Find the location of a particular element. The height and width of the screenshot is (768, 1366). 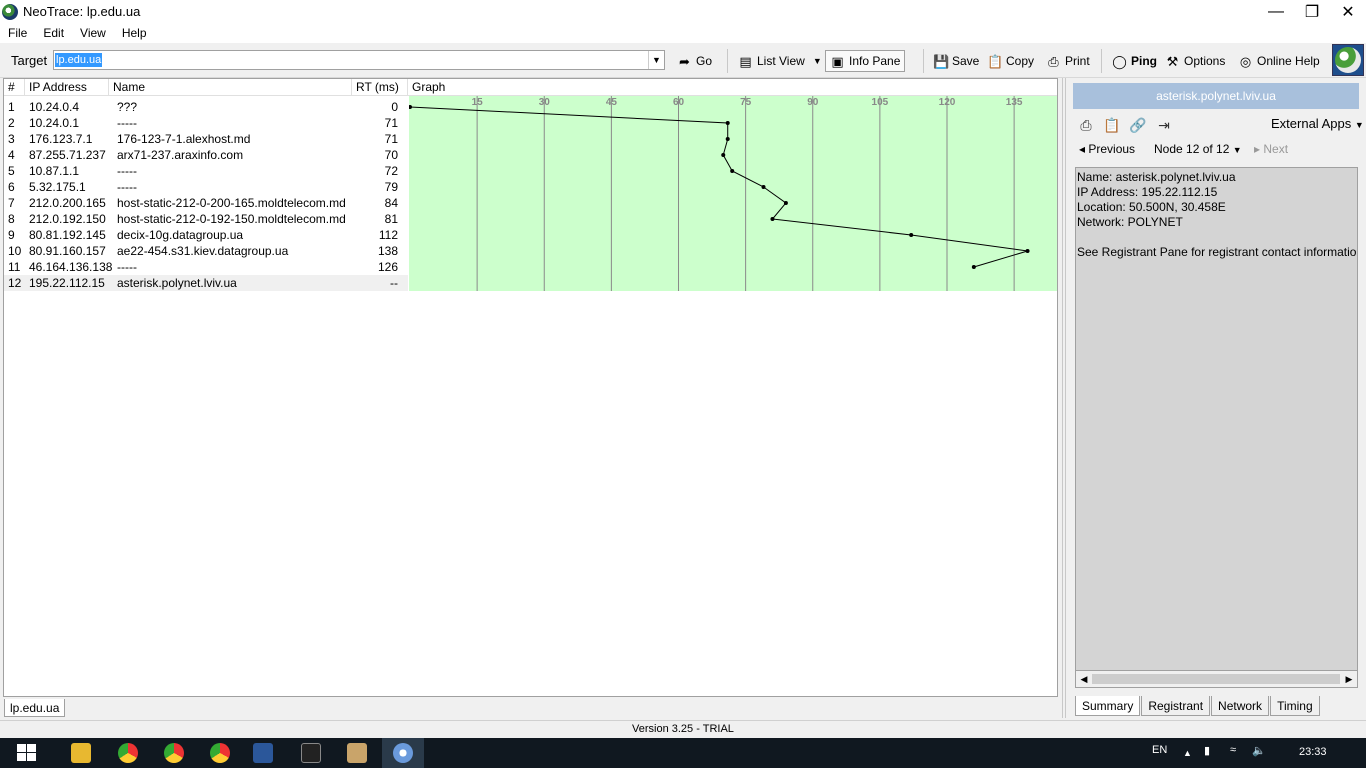

summary-line-name: Name: asterisk.polynet.lviv.ua is located at coordinates (1156, 177).